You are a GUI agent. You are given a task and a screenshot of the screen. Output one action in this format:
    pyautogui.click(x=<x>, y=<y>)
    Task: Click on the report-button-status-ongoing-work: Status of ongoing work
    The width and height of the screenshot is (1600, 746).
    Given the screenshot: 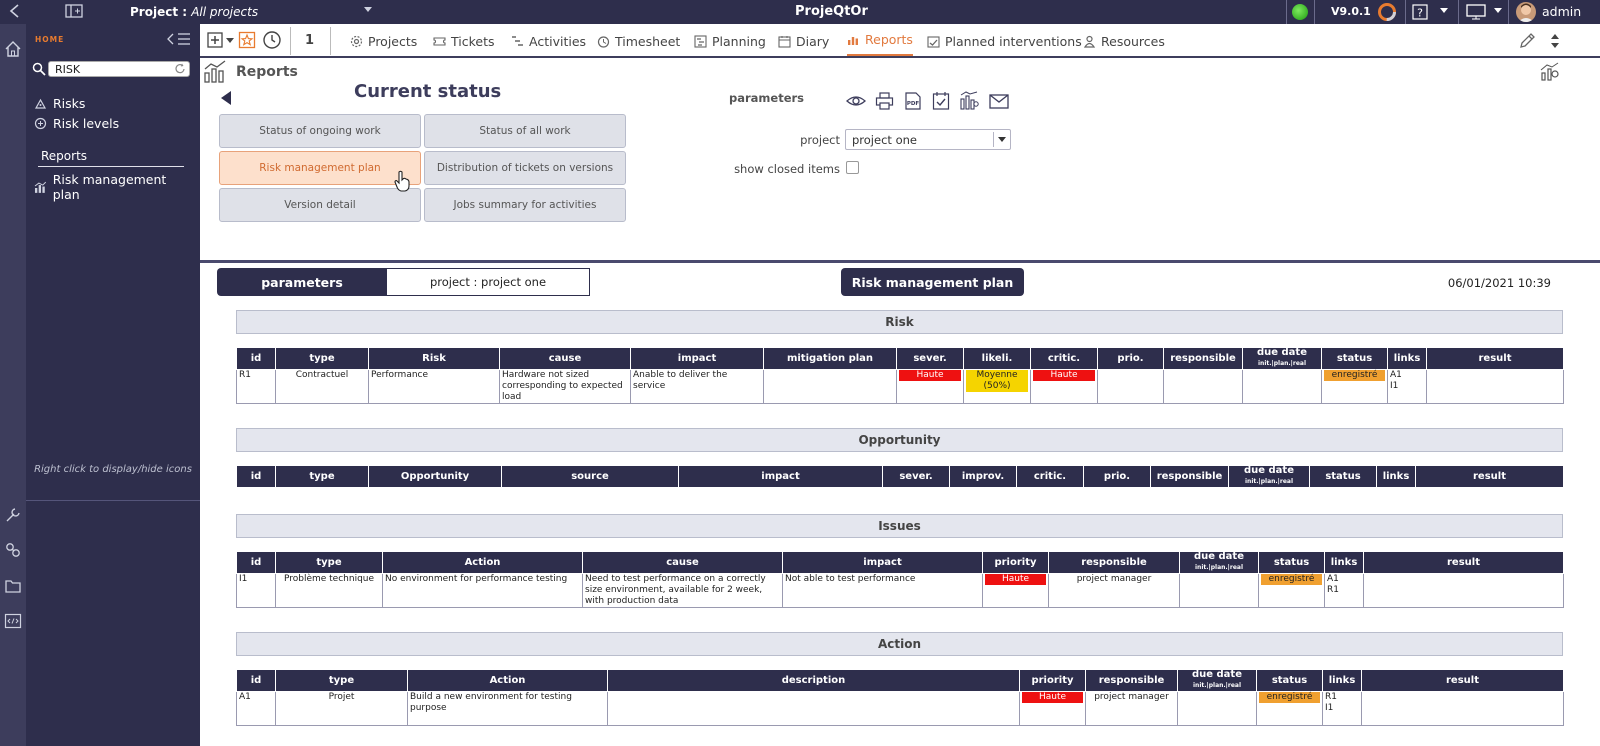 What is the action you would take?
    pyautogui.click(x=320, y=131)
    